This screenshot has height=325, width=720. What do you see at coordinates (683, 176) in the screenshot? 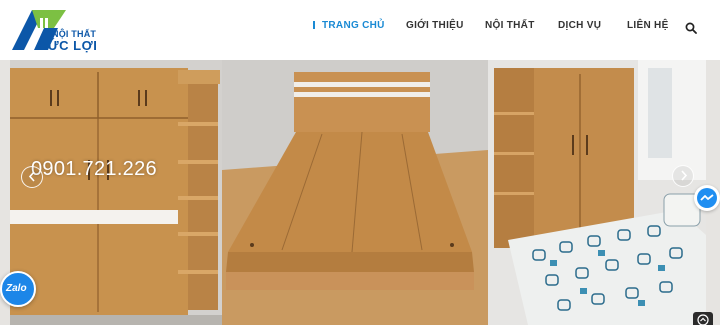
I see `chevron-right-icon` at bounding box center [683, 176].